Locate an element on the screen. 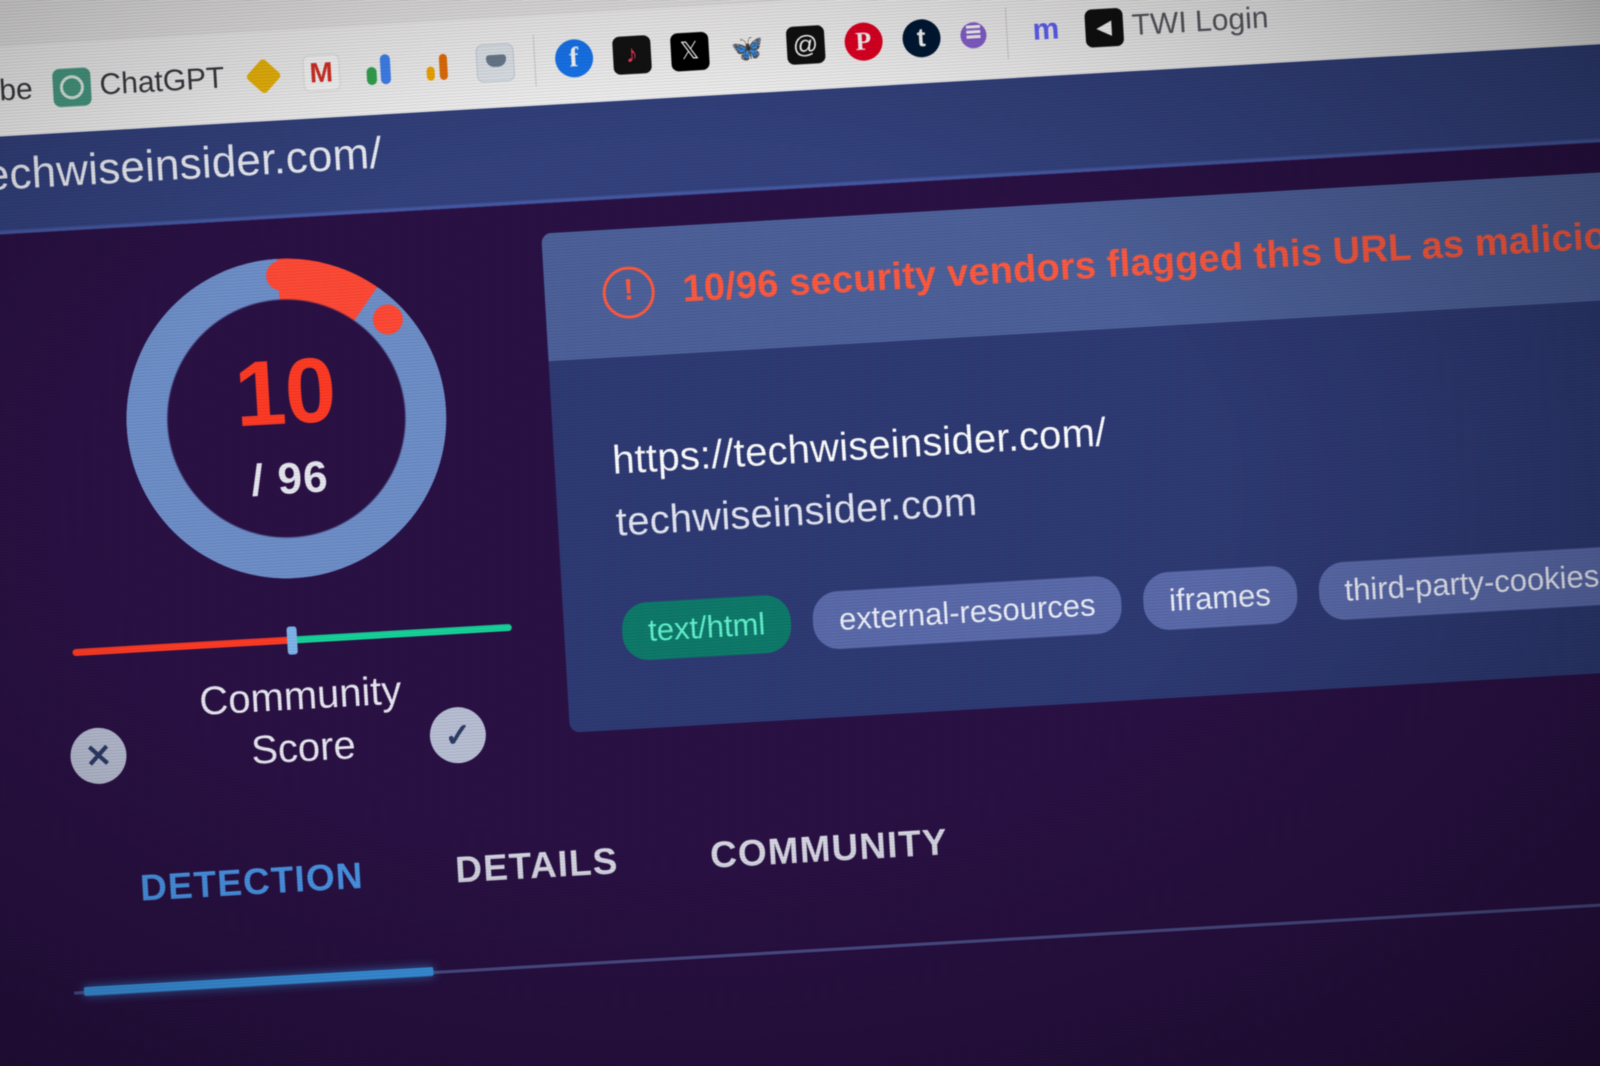  x-twitter-icon is located at coordinates (689, 51).